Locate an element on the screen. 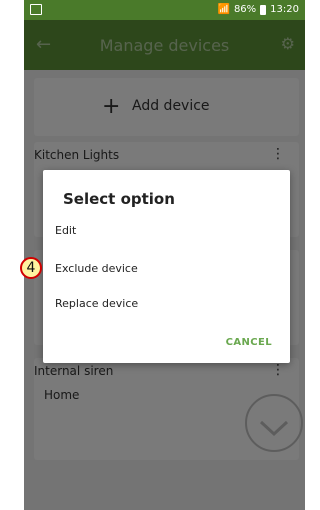 This screenshot has width=320, height=510. cancel-button: CANCEL is located at coordinates (249, 342).